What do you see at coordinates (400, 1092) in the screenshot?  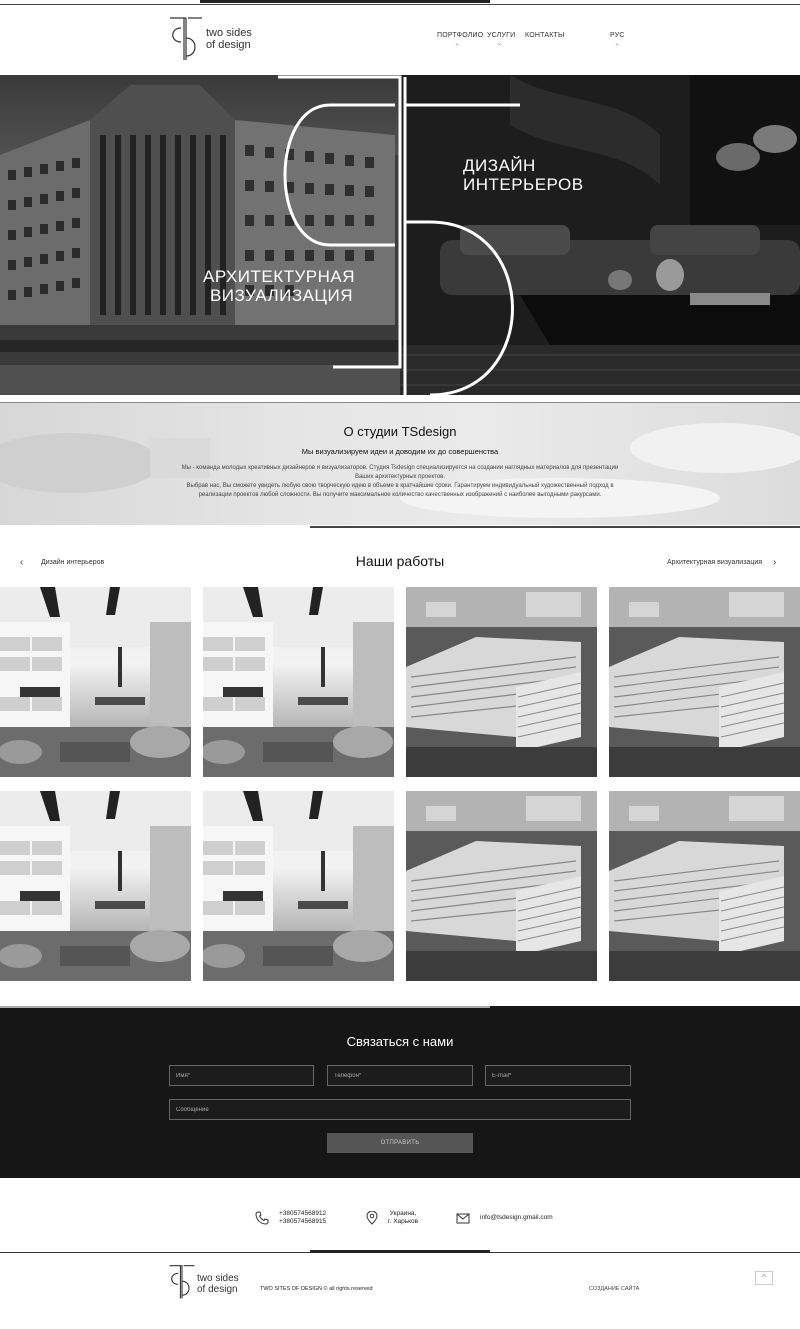 I see `contact-section: Связаться с нами ОТПРАВИТЬ` at bounding box center [400, 1092].